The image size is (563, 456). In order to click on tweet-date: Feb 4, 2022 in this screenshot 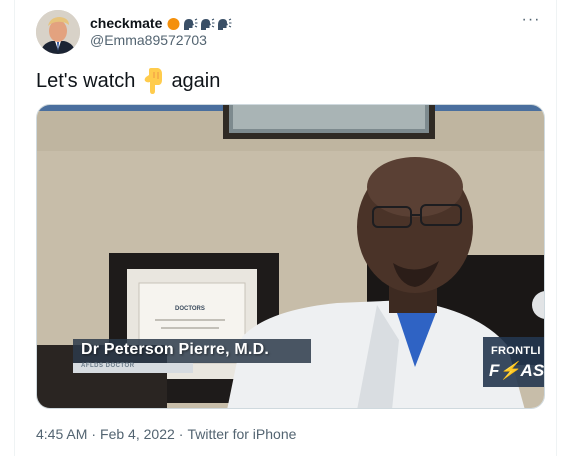, I will do `click(137, 434)`.